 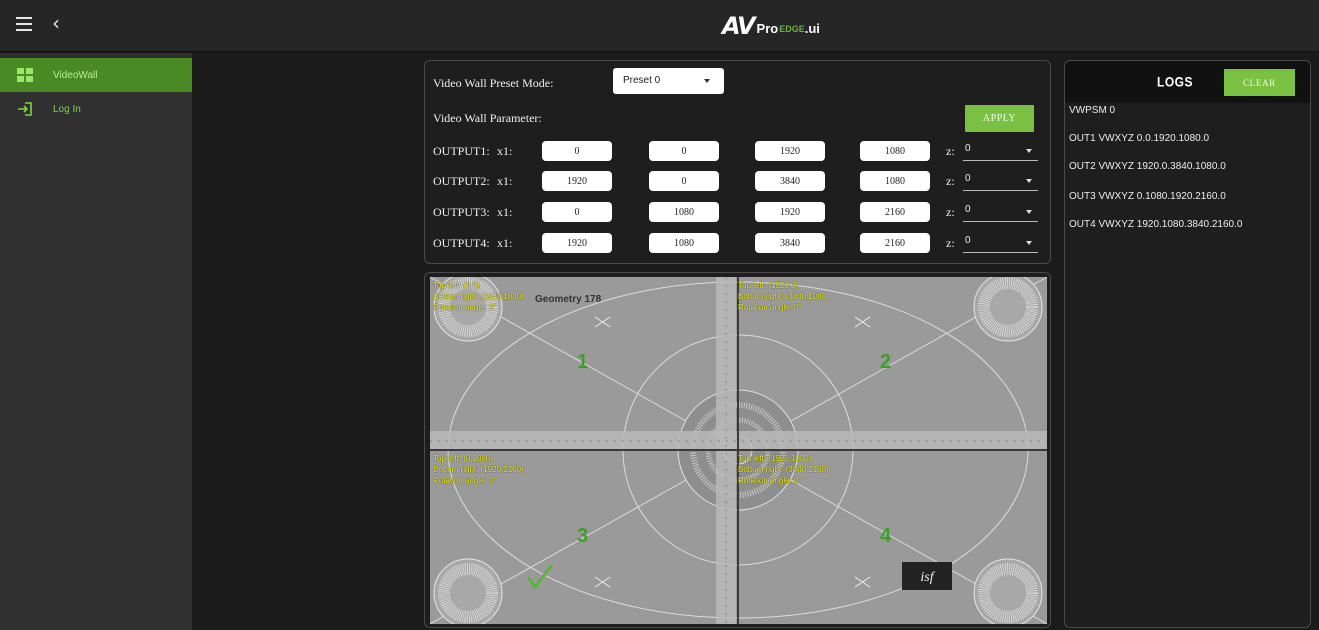 What do you see at coordinates (659, 26) in the screenshot?
I see `top-bar: ‹ AV Pro EDGE .ui` at bounding box center [659, 26].